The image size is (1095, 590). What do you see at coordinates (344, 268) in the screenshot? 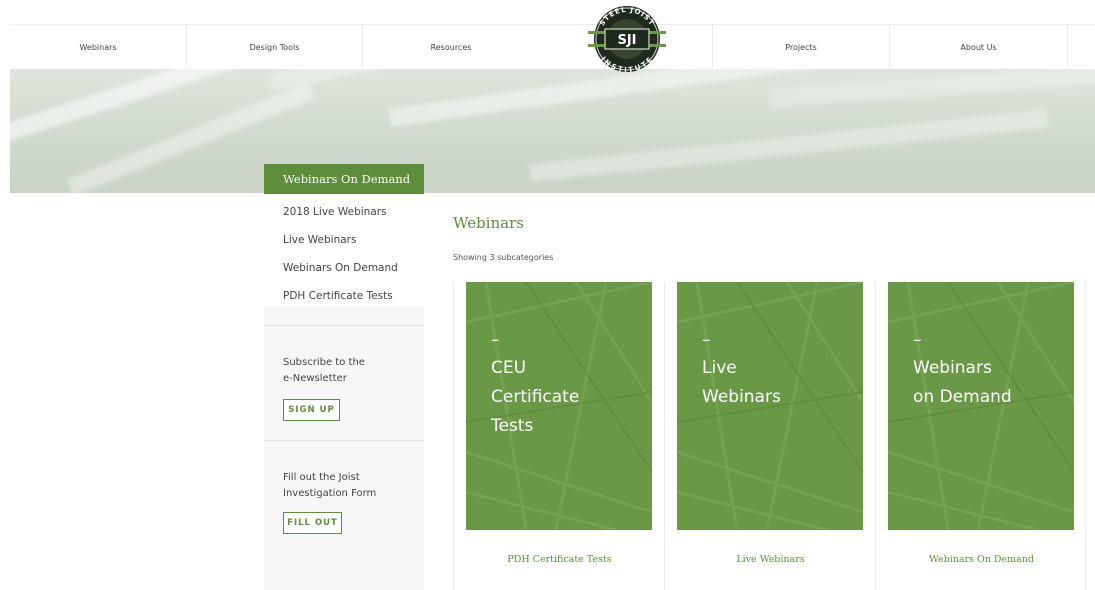
I see `sidebar-item-webinars-on-demand: Webinars On Demand` at bounding box center [344, 268].